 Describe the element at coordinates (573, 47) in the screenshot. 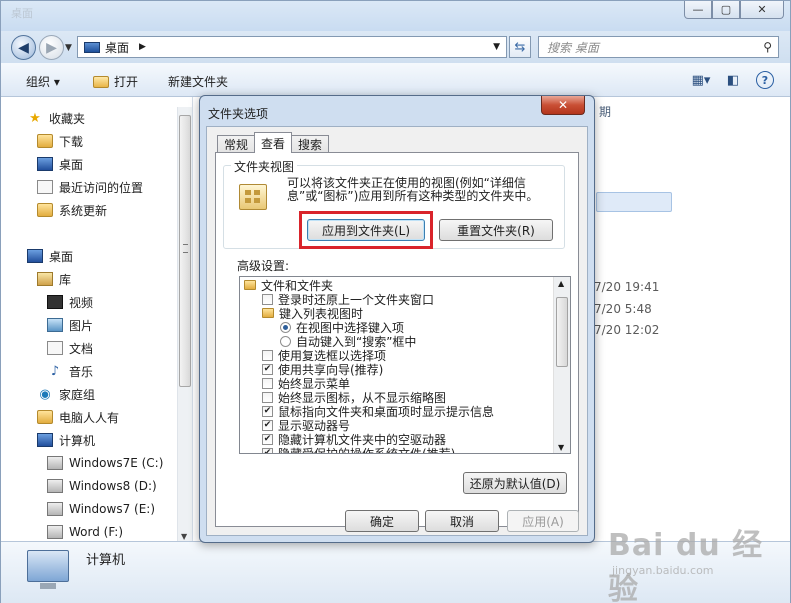

I see `search-placeholder: 搜索 桌面` at that location.